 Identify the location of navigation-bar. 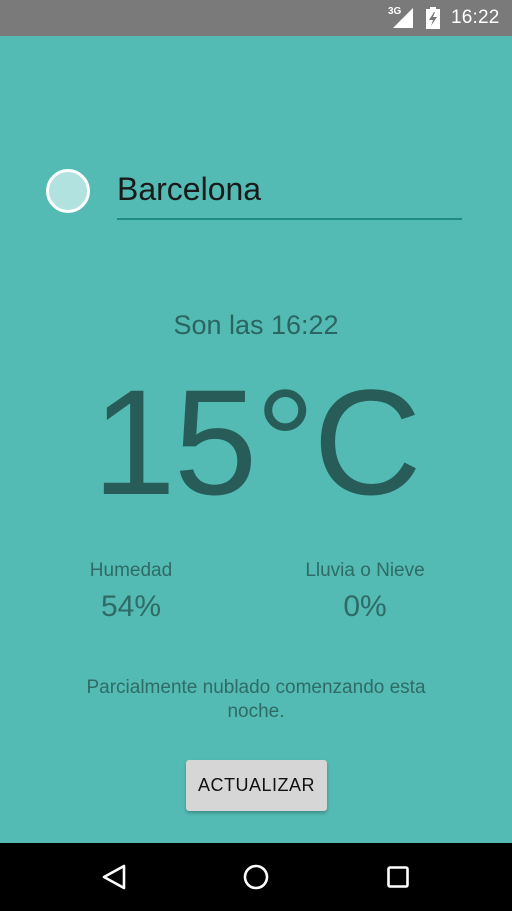
(256, 877).